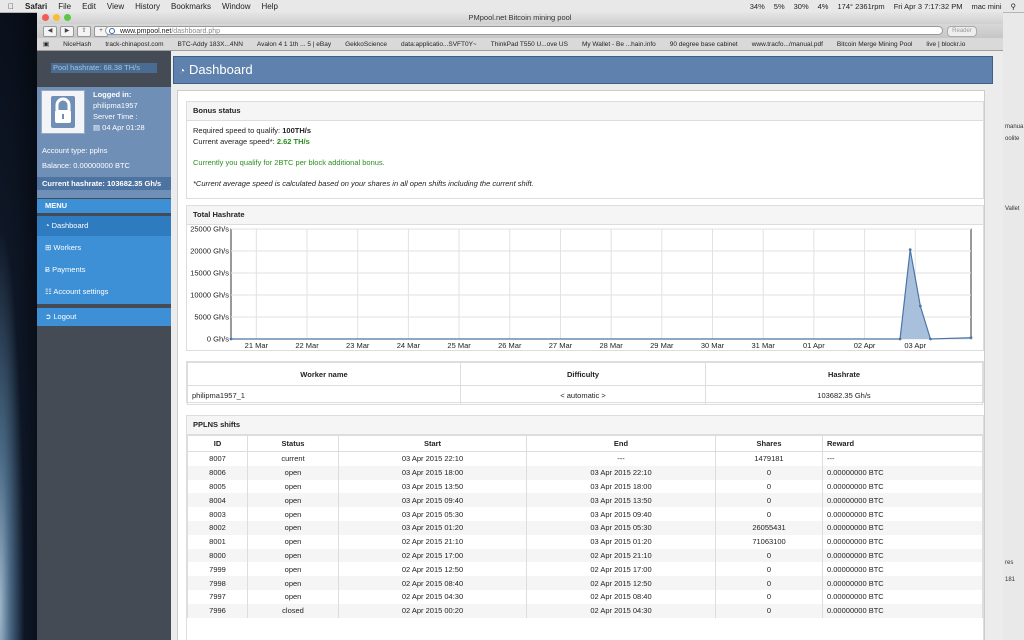 This screenshot has height=640, width=1024. Describe the element at coordinates (621, 610) in the screenshot. I see `shift-end: 02 Apr 2015 04:30` at that location.